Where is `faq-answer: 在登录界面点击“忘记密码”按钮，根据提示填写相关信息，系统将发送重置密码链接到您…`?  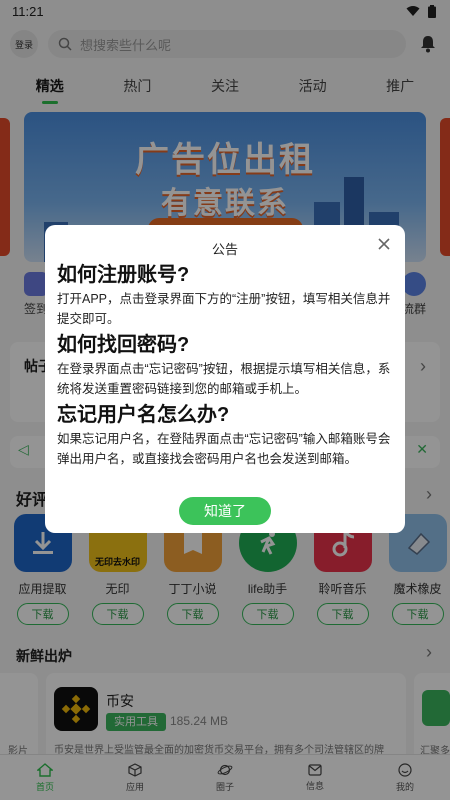 faq-answer: 在登录界面点击“忘记密码”按钮，根据提示填写相关信息，系统将发送重置密码链接到您… is located at coordinates (224, 379).